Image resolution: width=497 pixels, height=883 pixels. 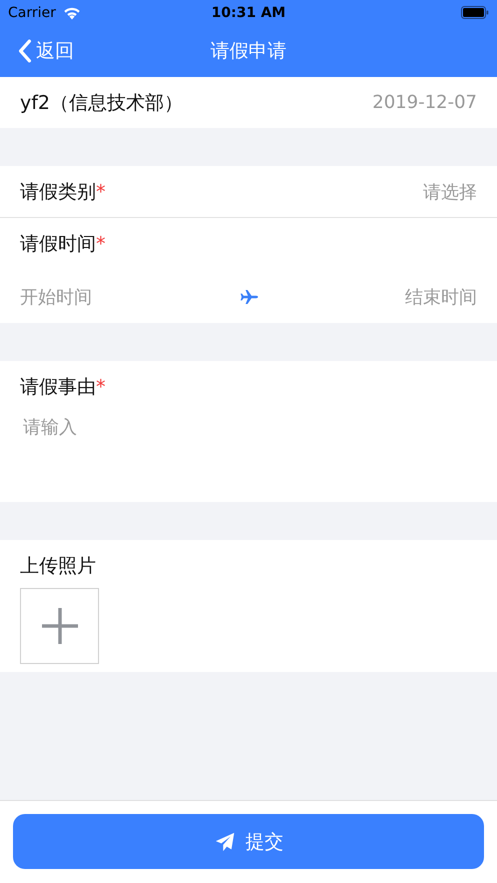 I want to click on end-time-picker: 结束时间, so click(x=441, y=296).